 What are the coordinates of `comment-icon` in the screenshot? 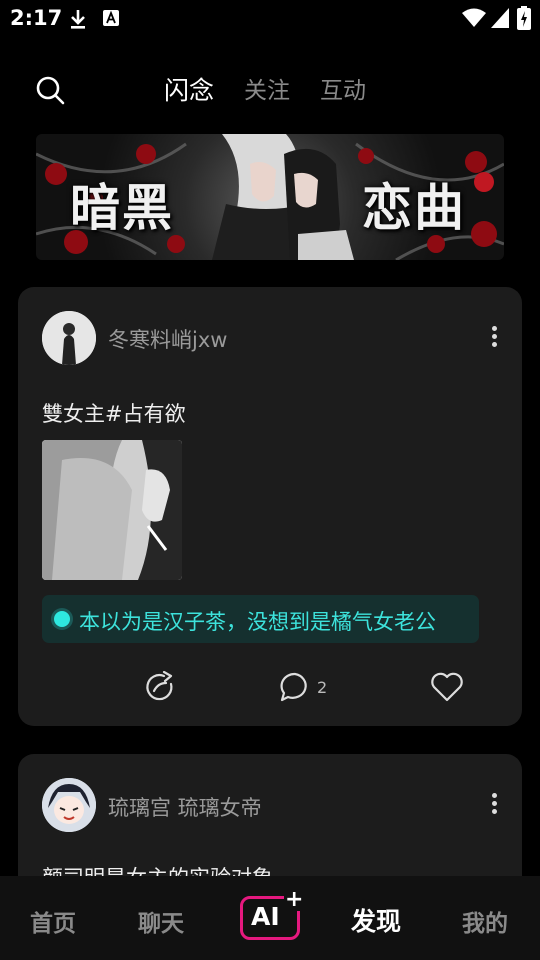 It's located at (293, 687).